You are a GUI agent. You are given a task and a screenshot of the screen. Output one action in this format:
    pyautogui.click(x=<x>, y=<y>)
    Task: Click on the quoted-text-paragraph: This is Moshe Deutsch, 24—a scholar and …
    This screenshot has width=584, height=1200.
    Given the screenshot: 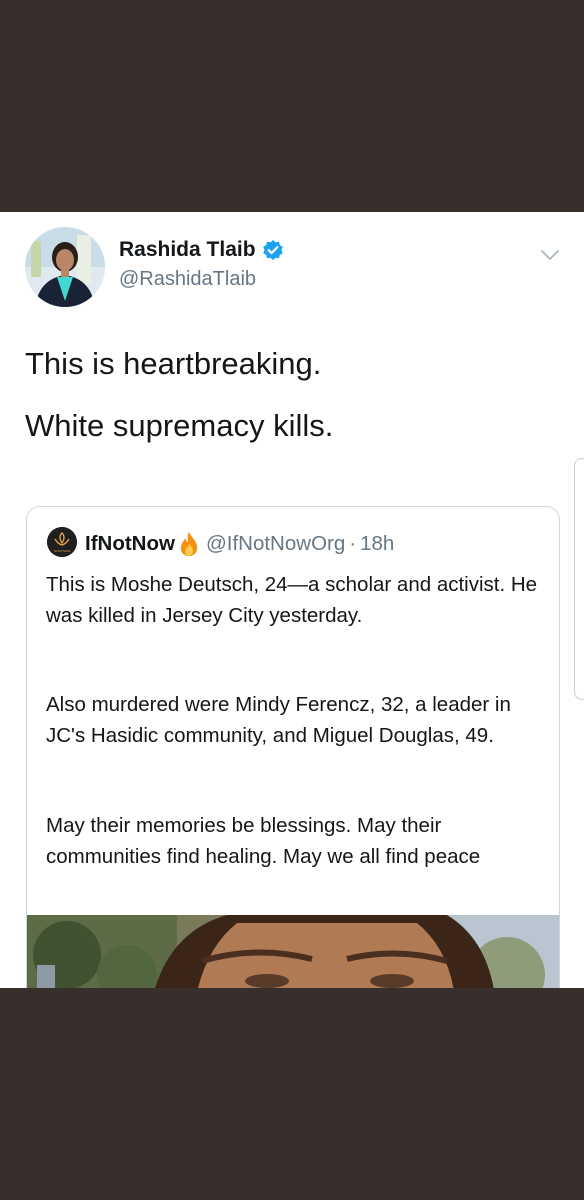 What is the action you would take?
    pyautogui.click(x=292, y=600)
    